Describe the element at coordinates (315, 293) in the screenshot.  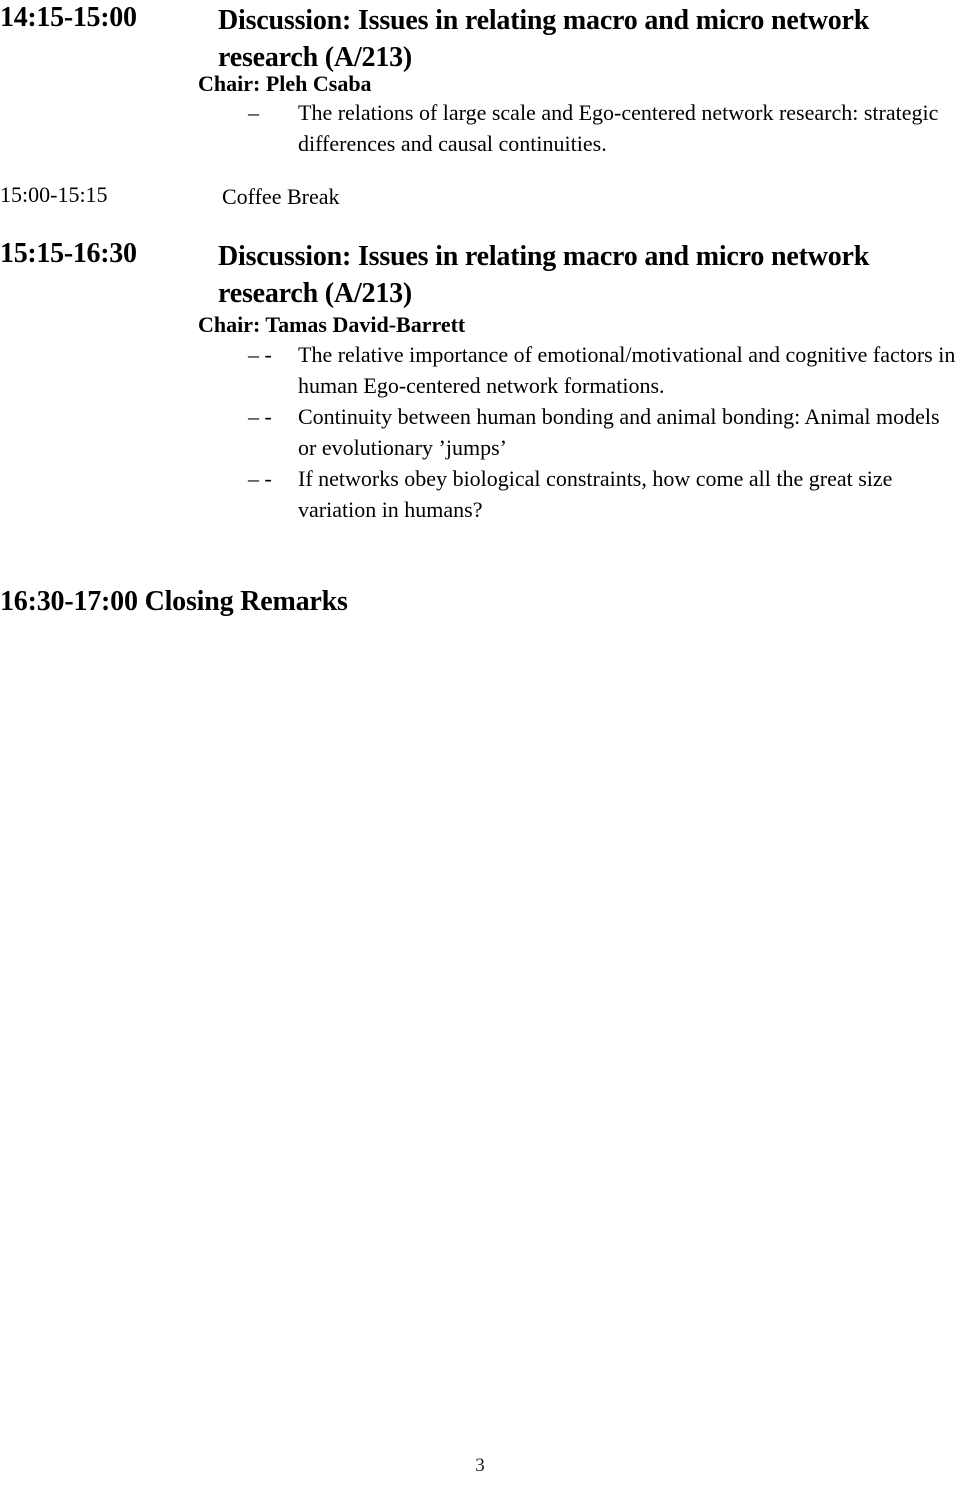
I see `session-3-title-line2: research (A/213)` at that location.